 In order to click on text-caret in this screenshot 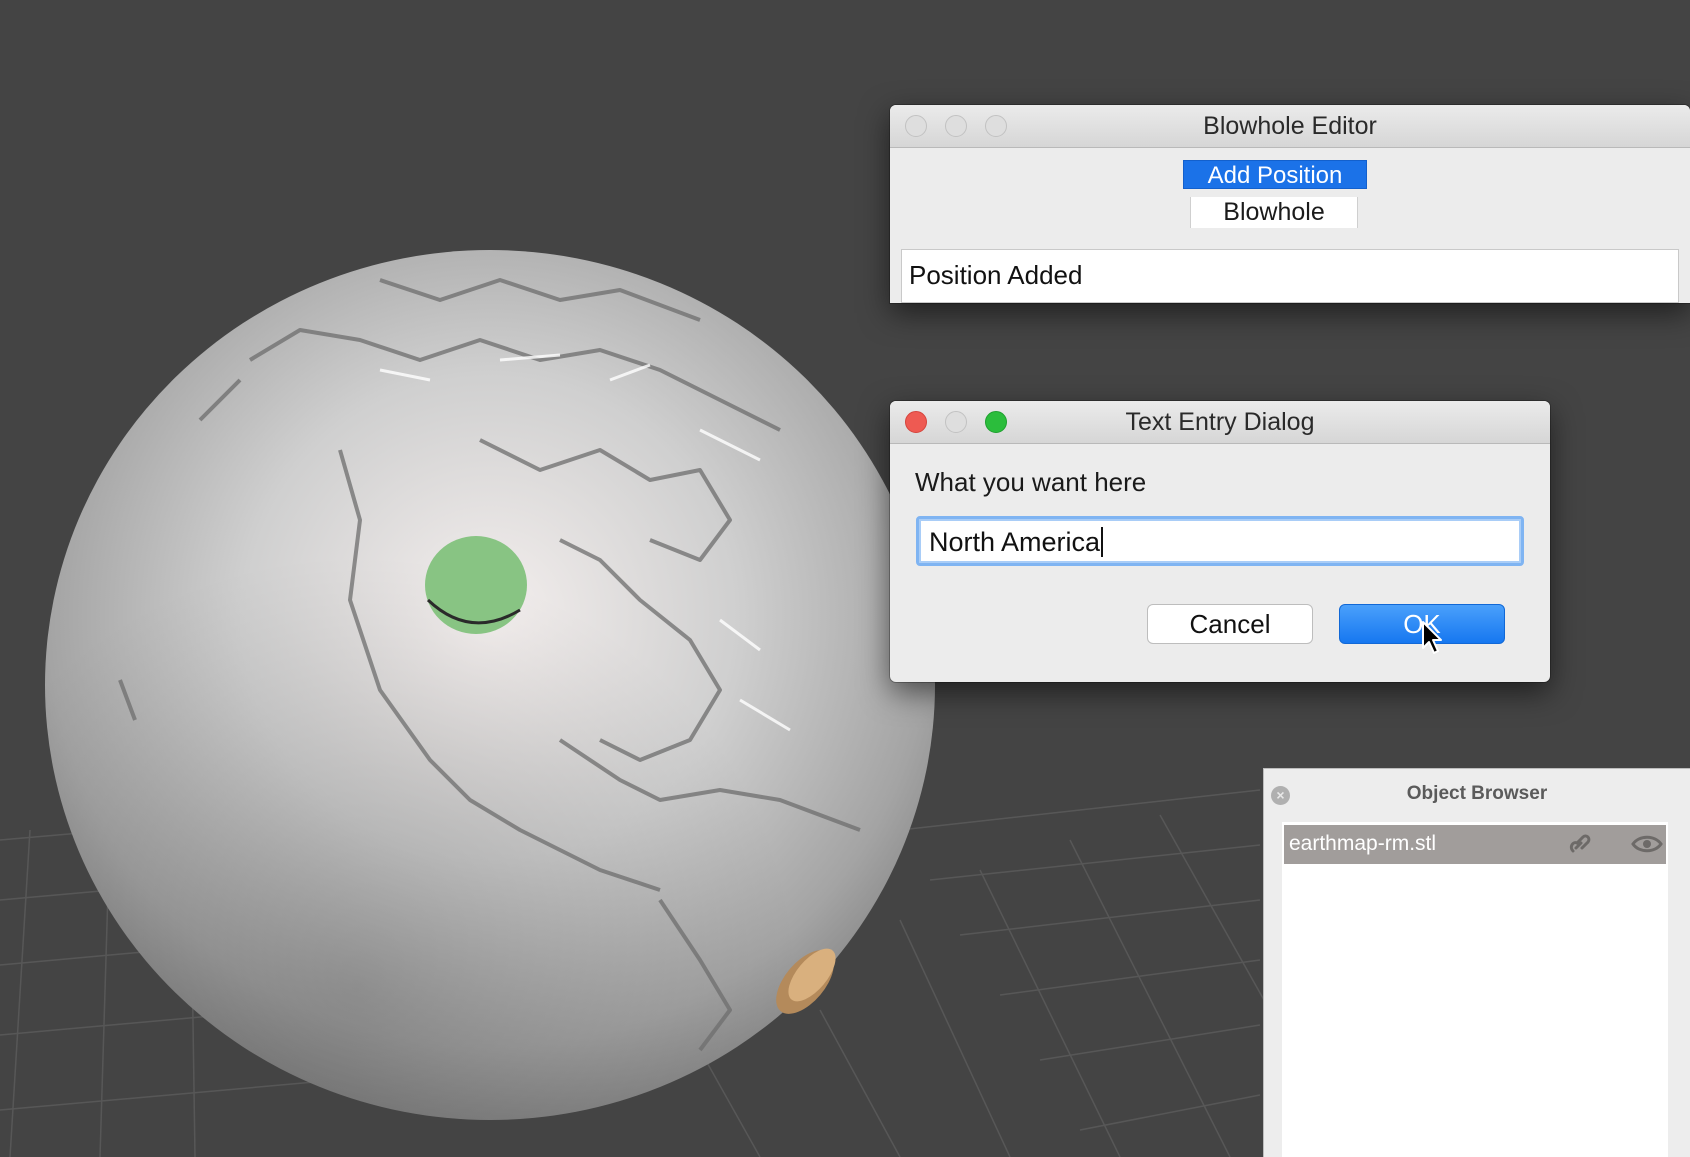, I will do `click(1102, 542)`.